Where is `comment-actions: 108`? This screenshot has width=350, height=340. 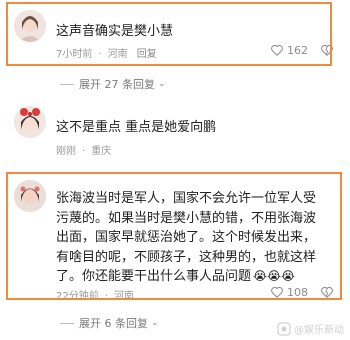 comment-actions: 108 is located at coordinates (302, 292).